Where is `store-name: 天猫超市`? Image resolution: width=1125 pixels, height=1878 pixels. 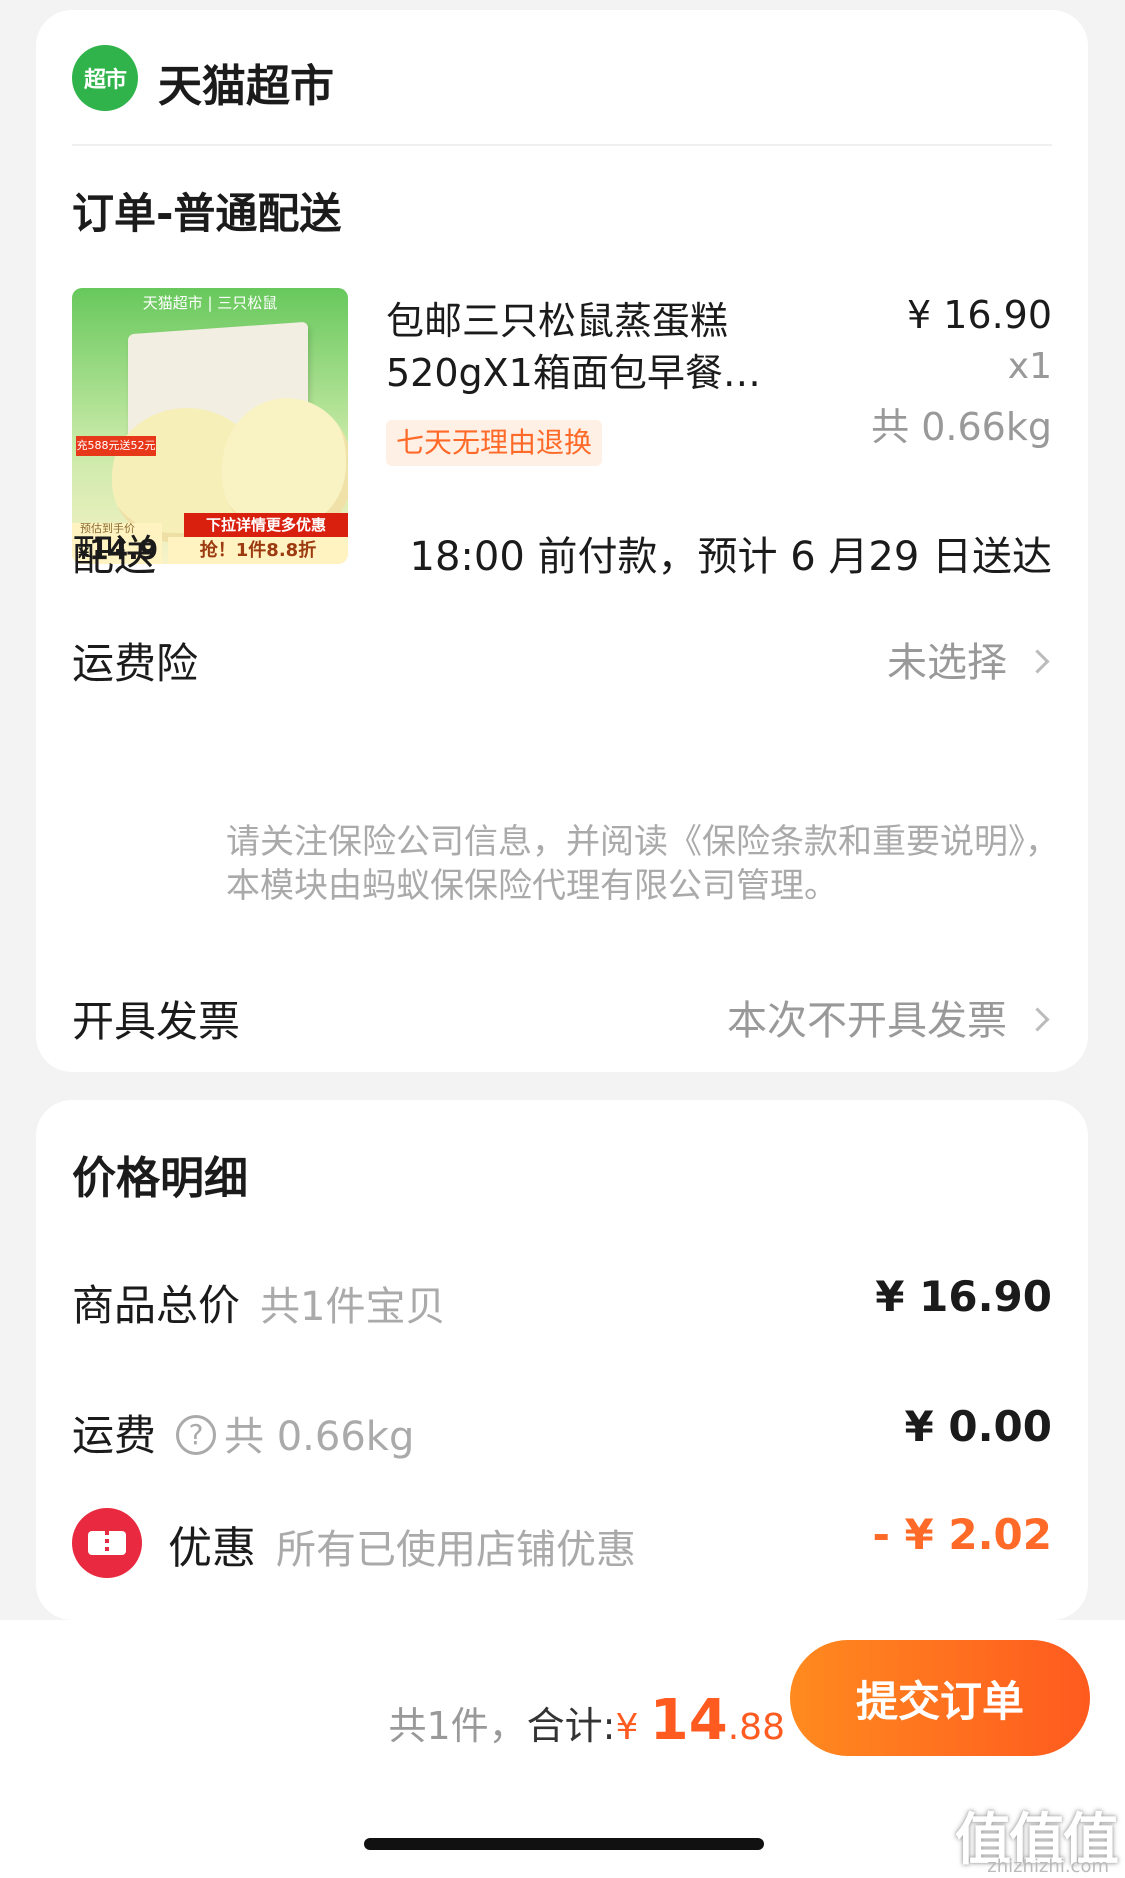 store-name: 天猫超市 is located at coordinates (246, 82).